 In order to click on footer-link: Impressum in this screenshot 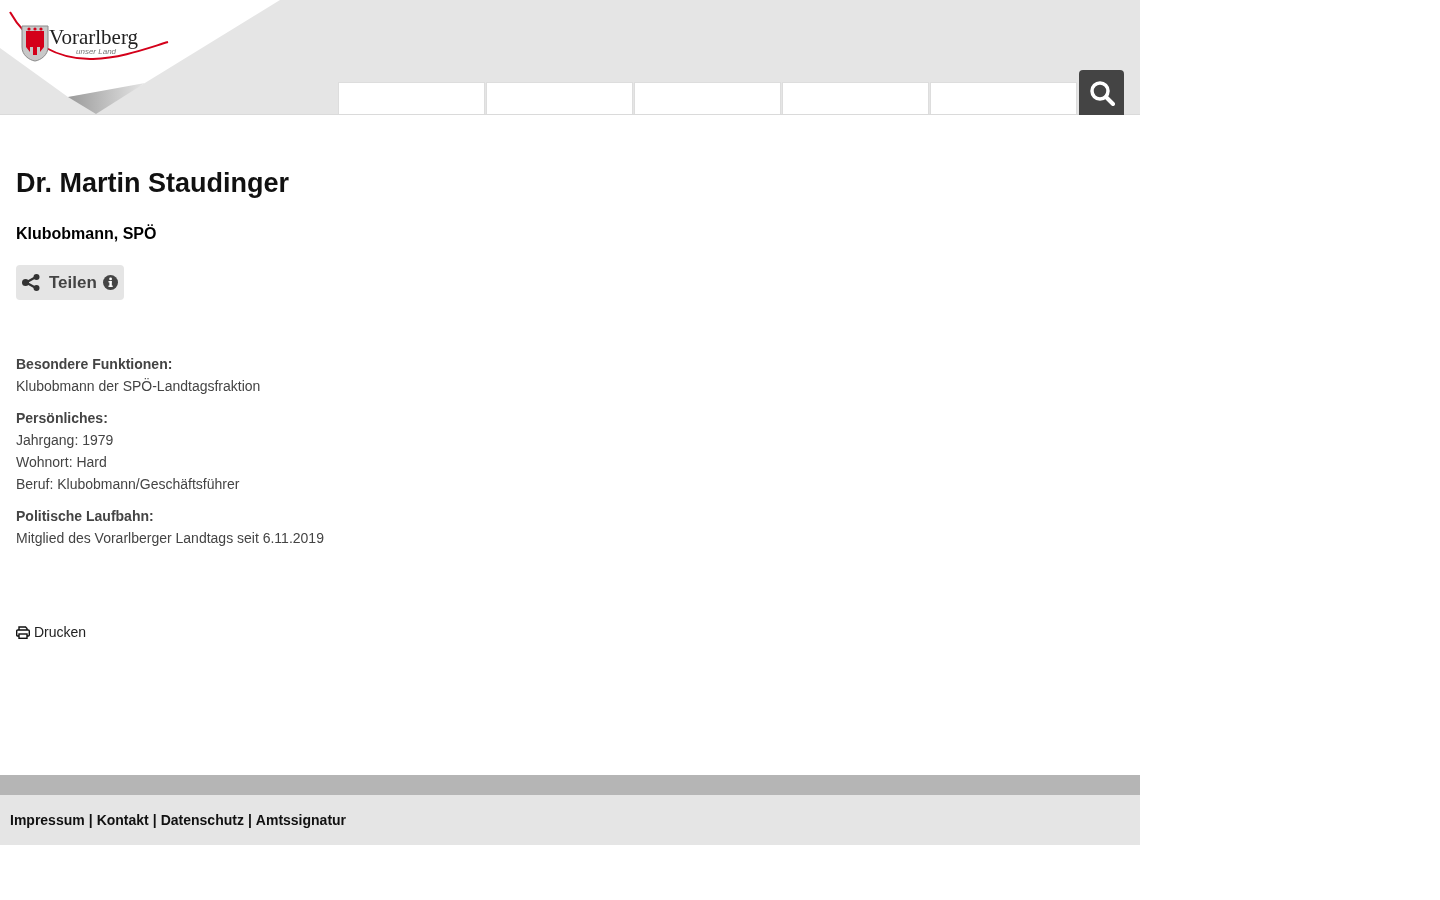, I will do `click(47, 820)`.